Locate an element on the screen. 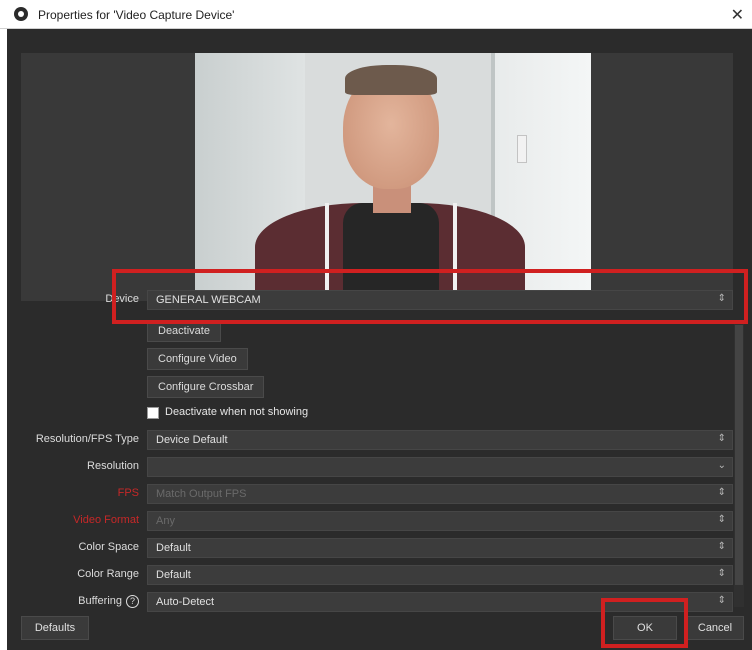  fps-label: FPS is located at coordinates (128, 493).